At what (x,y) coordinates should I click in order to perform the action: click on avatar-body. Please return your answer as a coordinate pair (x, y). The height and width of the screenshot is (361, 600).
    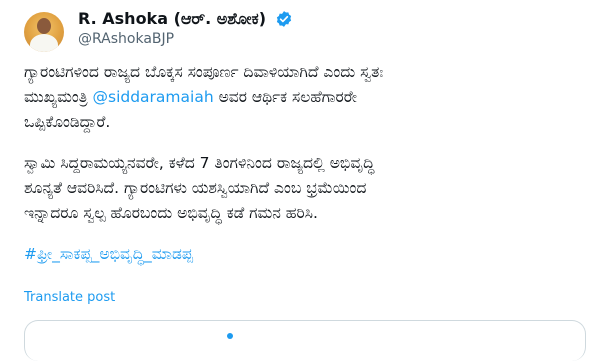
    Looking at the image, I should click on (44, 43).